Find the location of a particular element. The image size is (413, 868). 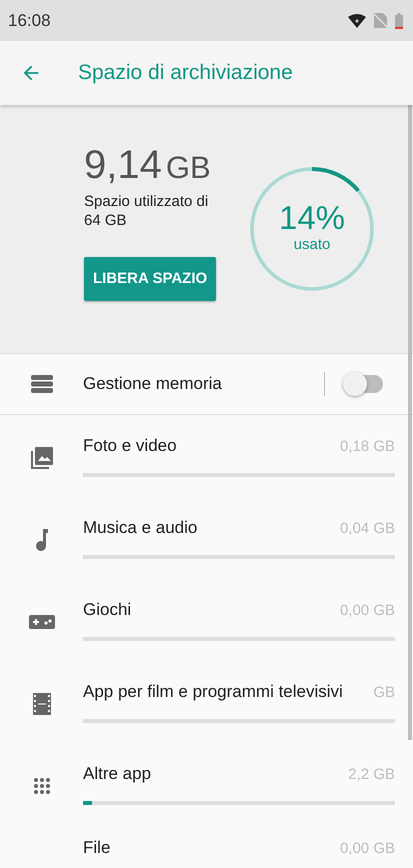

film-strip-icon is located at coordinates (41, 704).